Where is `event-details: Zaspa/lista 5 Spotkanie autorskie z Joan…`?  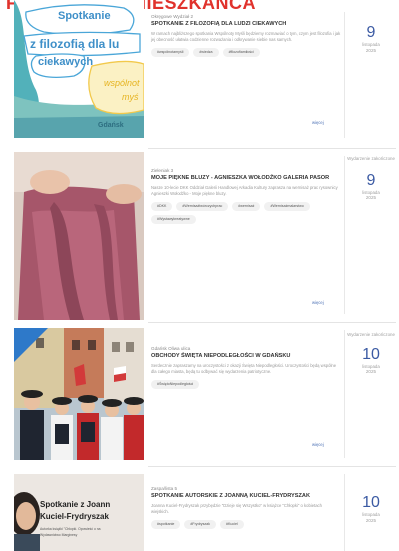
event-details: Zaspa/lista 5 Spotkanie autorskie z Joan… is located at coordinates (246, 507).